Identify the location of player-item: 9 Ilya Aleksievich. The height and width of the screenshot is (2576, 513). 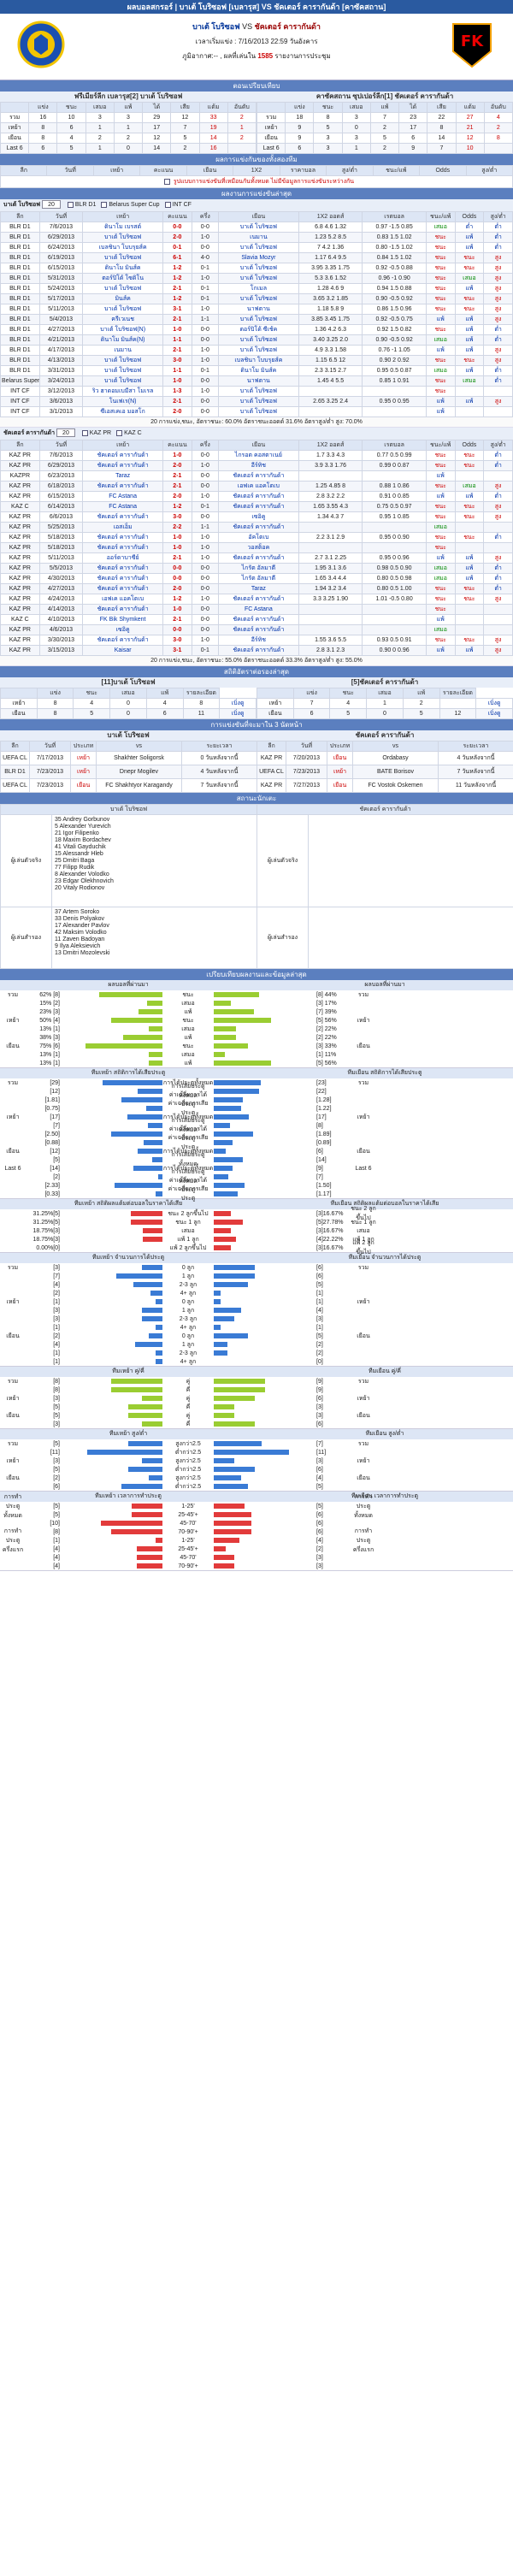
(154, 946).